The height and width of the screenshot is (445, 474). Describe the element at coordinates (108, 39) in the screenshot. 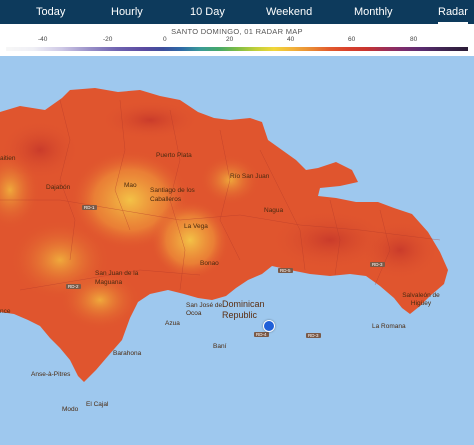

I see `legend-tick: -20` at that location.